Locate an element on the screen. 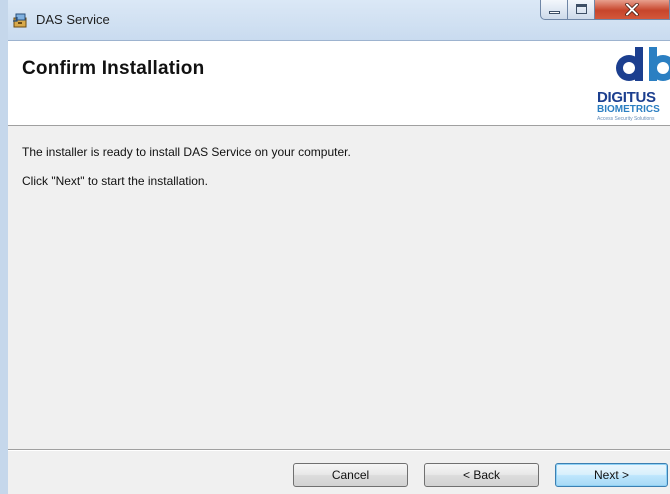  minimize-button is located at coordinates (554, 10).